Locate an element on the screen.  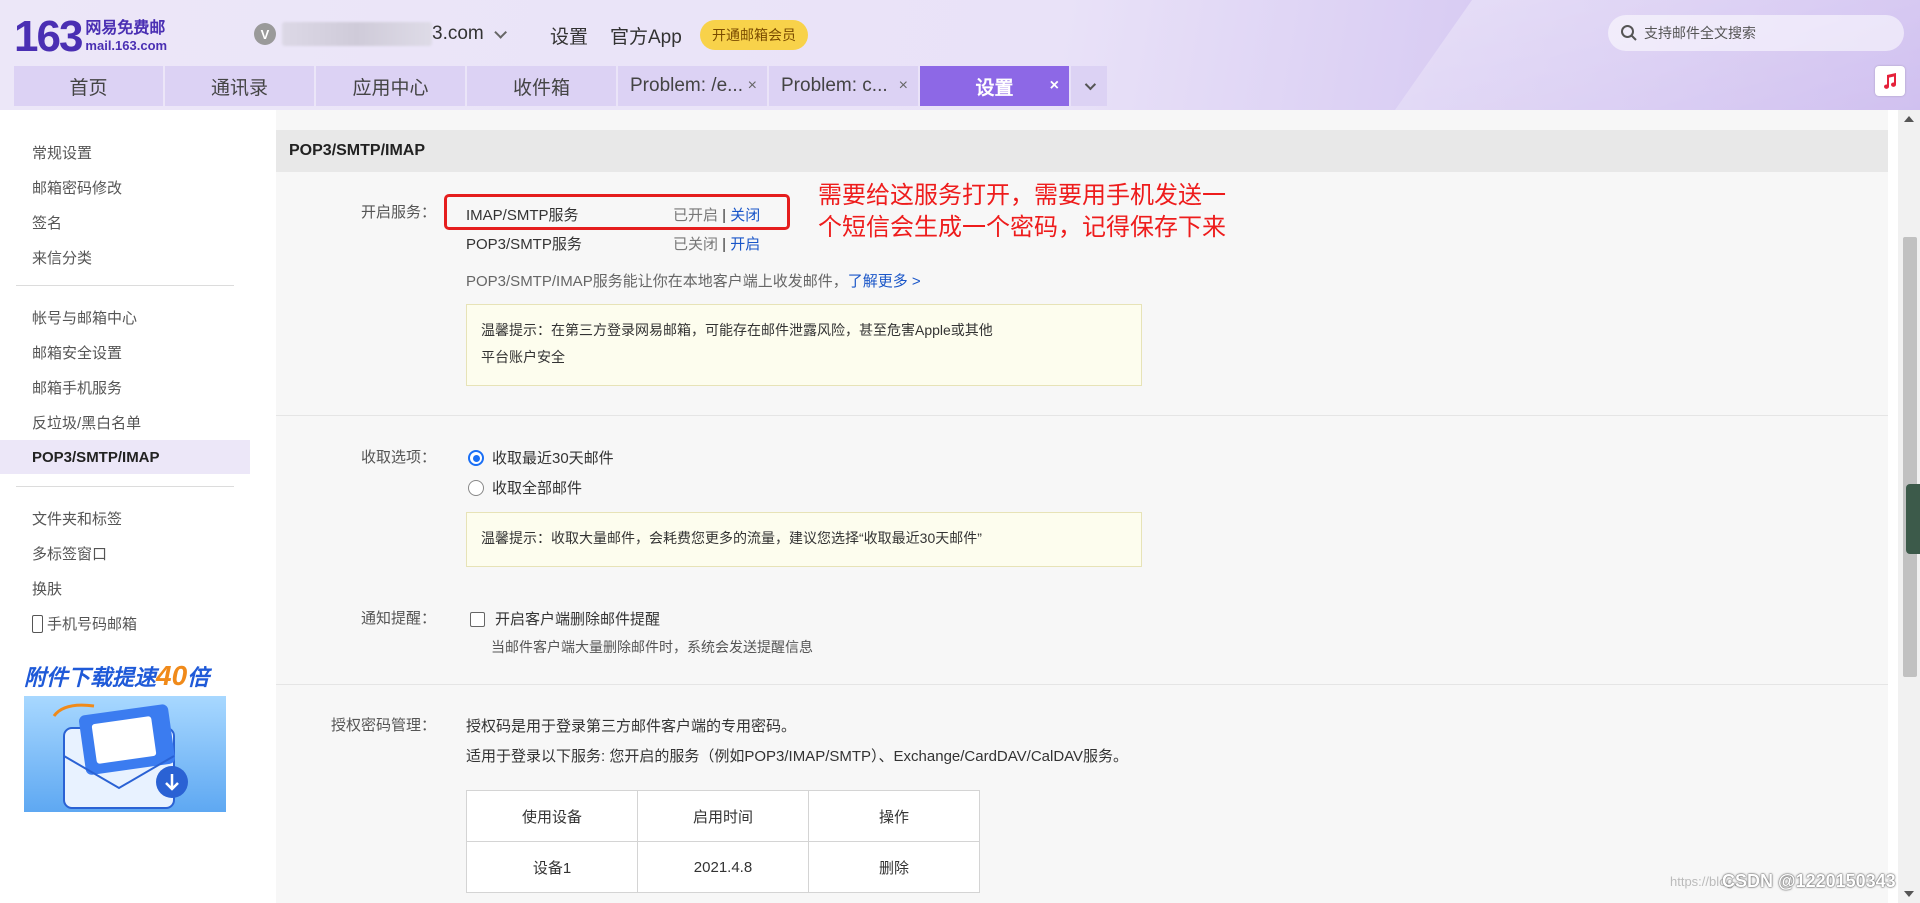
scroll-up-icon is located at coordinates (1909, 119).